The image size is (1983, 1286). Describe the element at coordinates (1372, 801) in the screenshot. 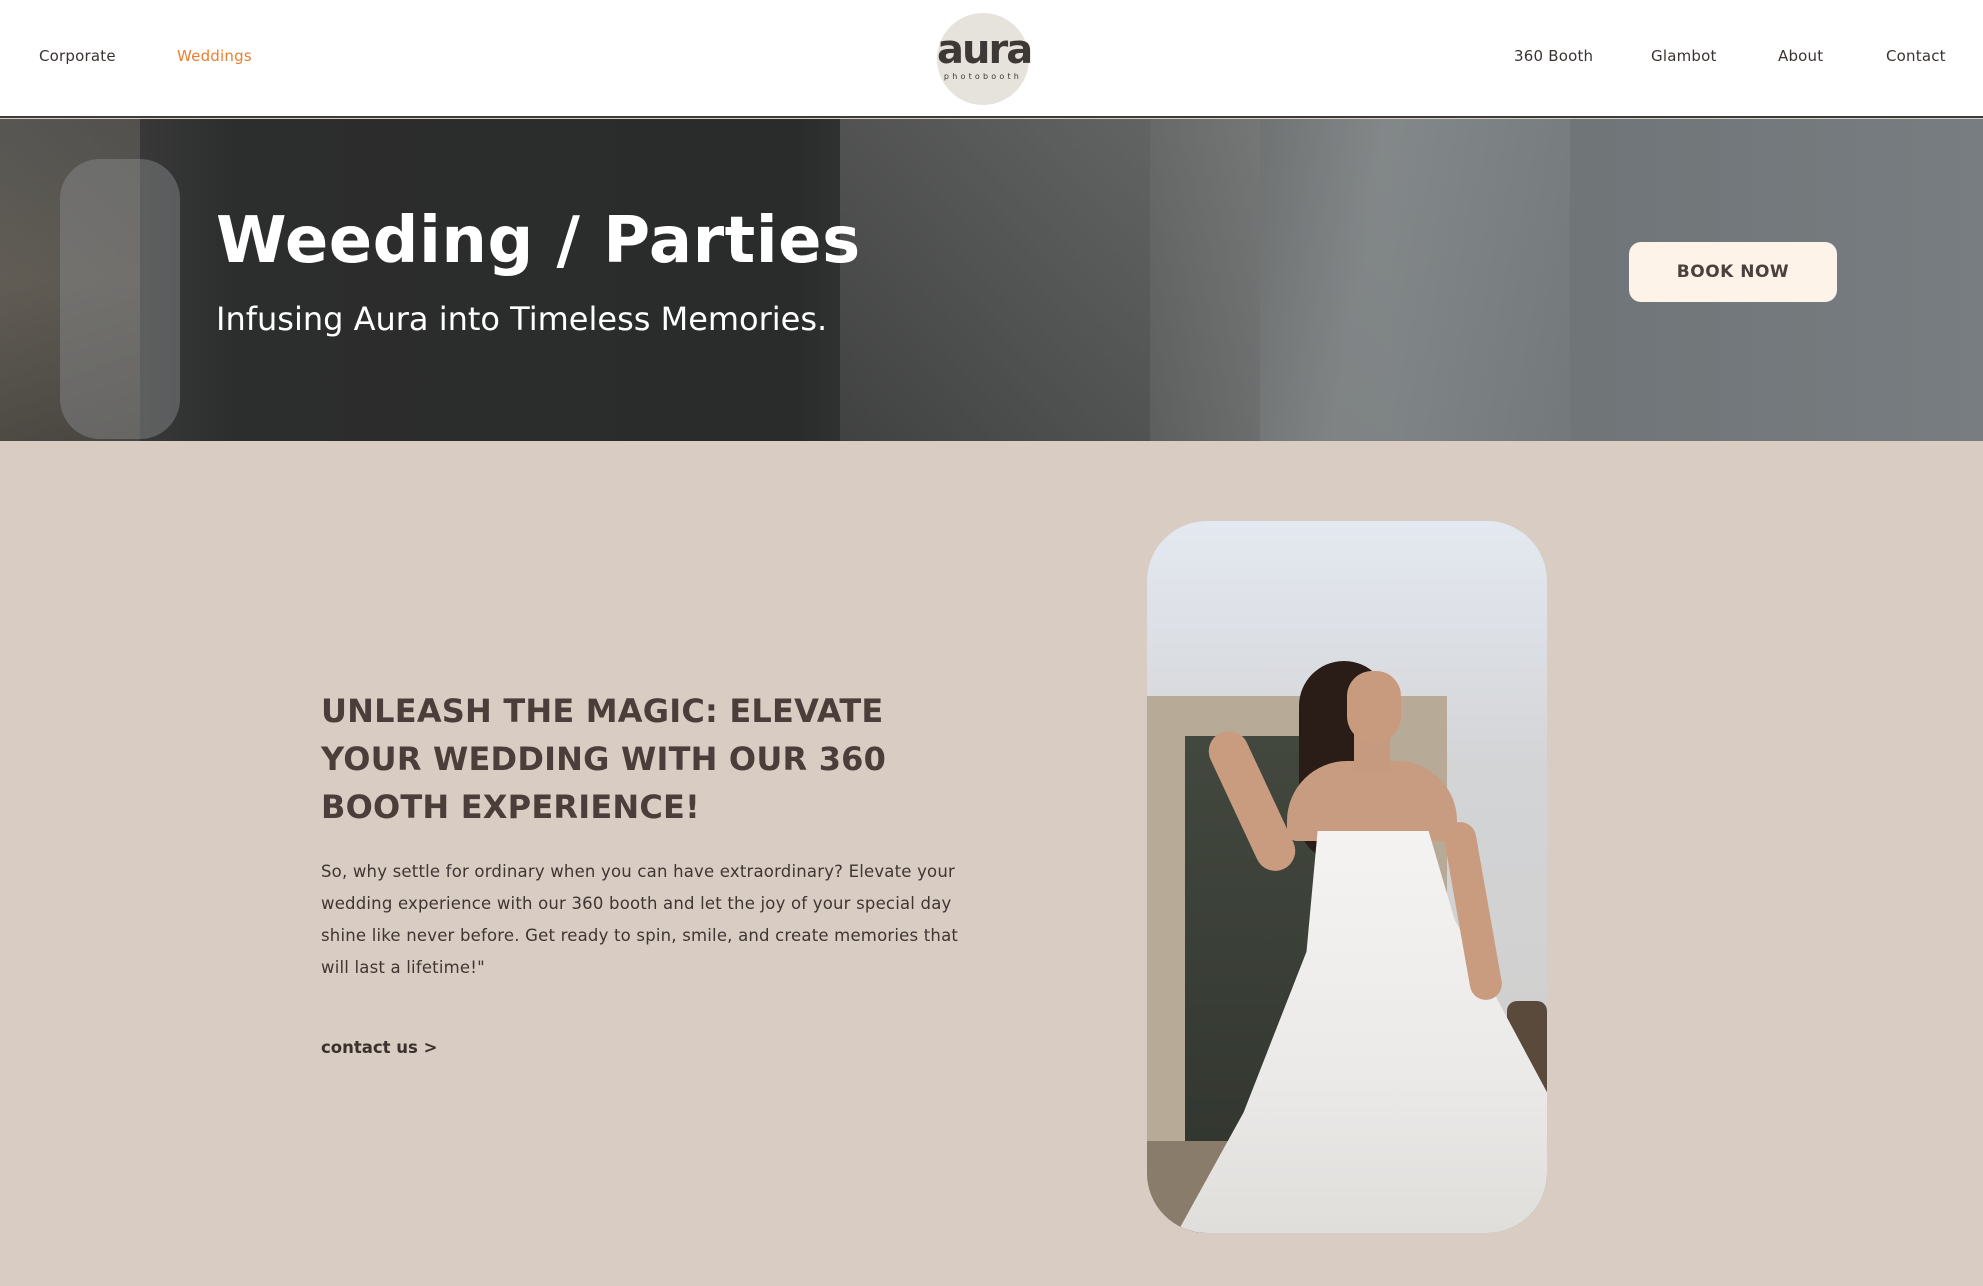

I see `bride-shoulders` at that location.